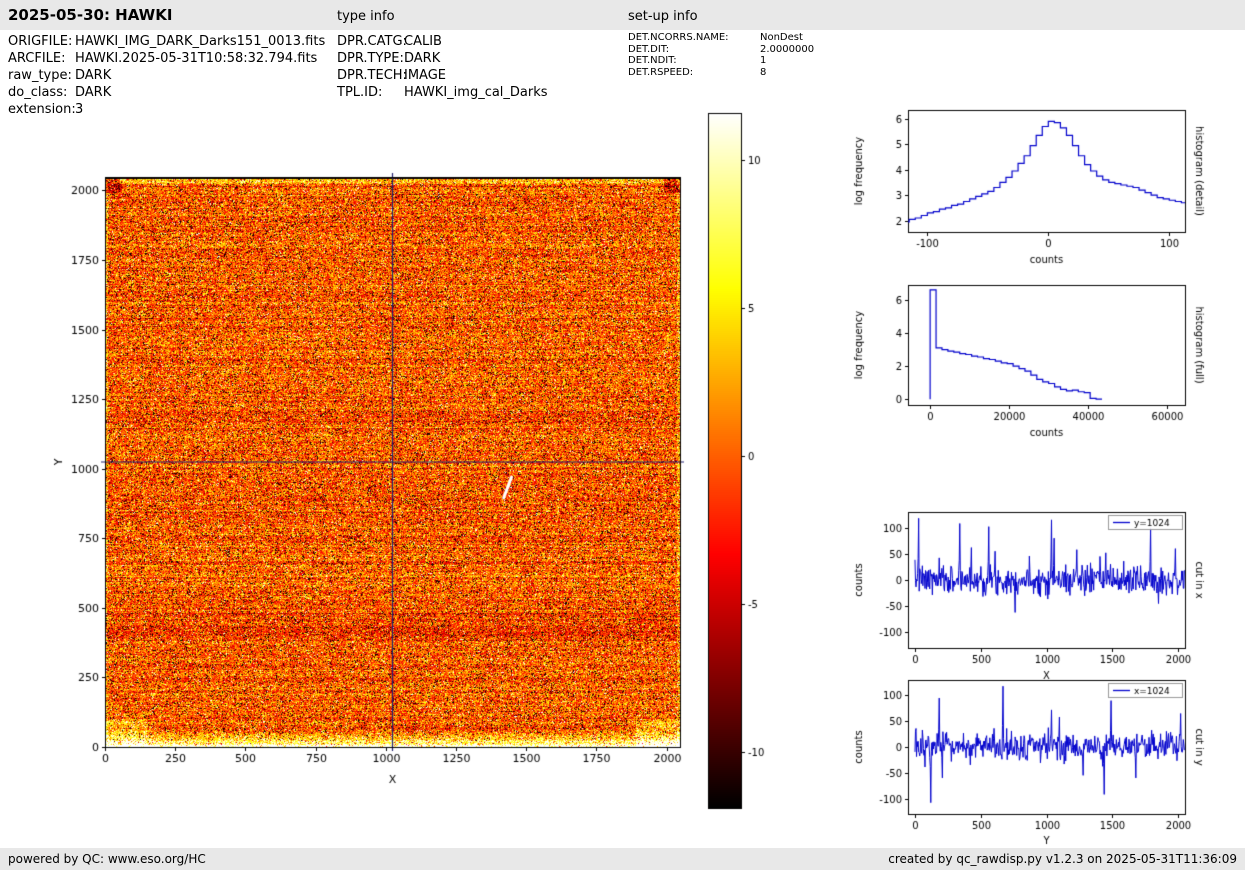 The width and height of the screenshot is (1245, 870). What do you see at coordinates (1047, 757) in the screenshot?
I see `cut-in-y-plot` at bounding box center [1047, 757].